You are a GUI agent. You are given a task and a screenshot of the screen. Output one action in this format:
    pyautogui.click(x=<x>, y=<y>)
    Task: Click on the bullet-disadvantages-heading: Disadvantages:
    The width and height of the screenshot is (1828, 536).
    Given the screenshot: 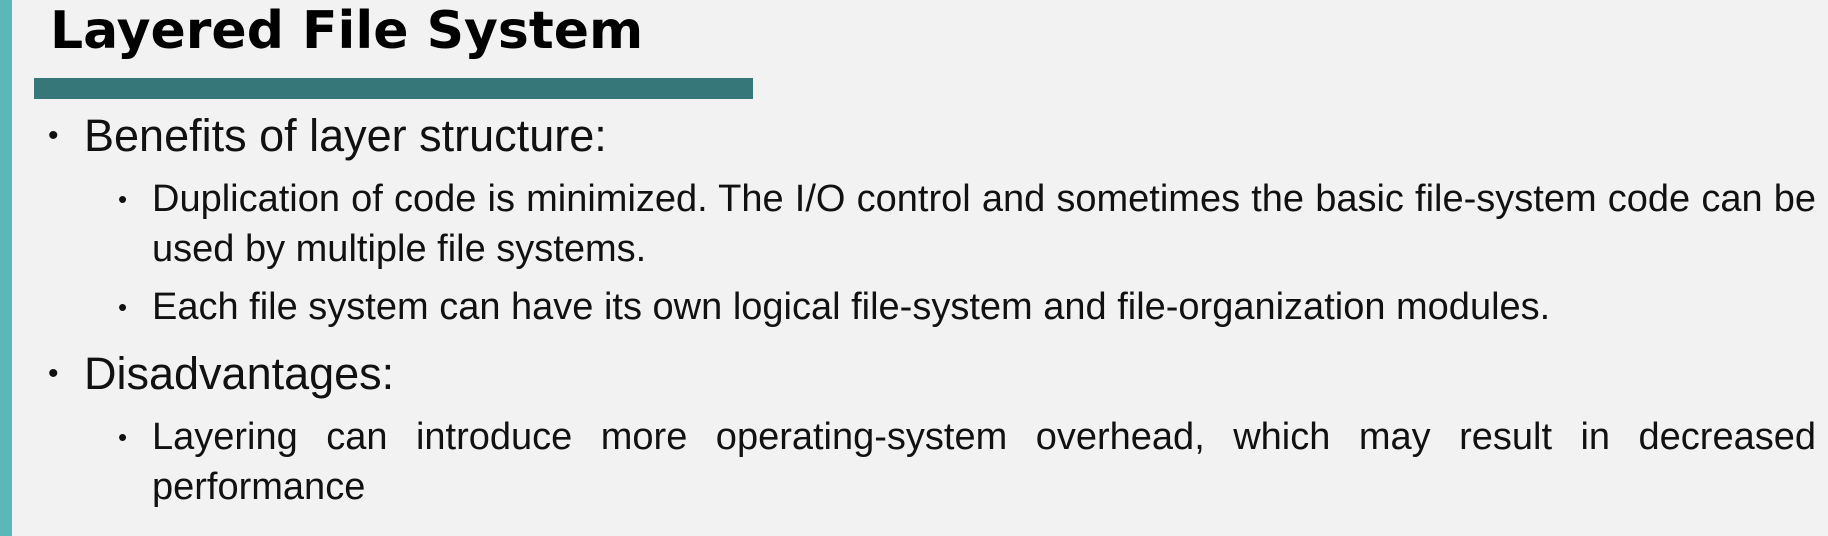 What is the action you would take?
    pyautogui.click(x=239, y=373)
    